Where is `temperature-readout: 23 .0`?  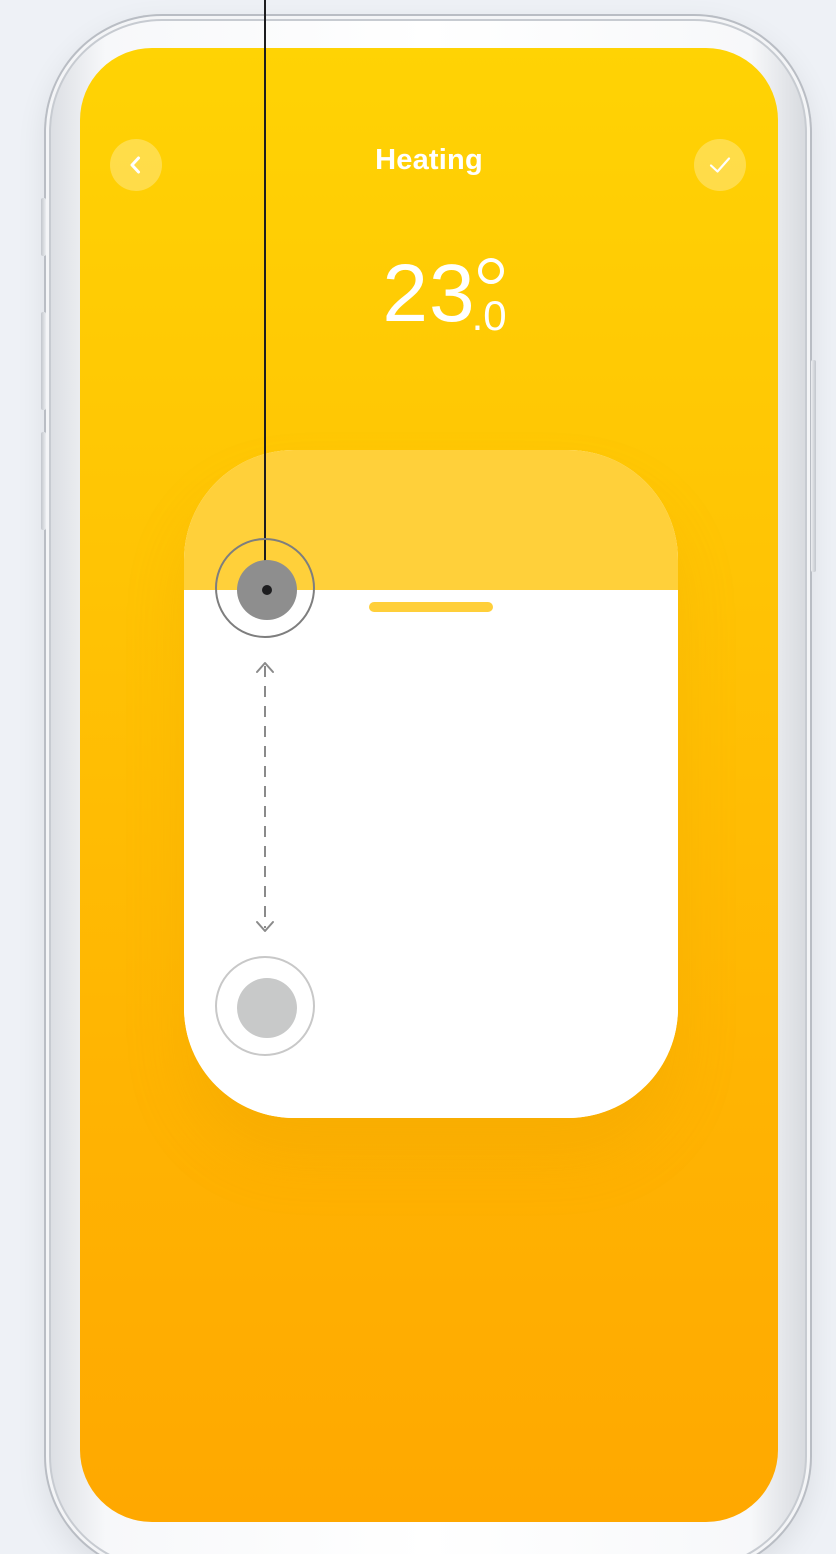 temperature-readout: 23 .0 is located at coordinates (429, 294).